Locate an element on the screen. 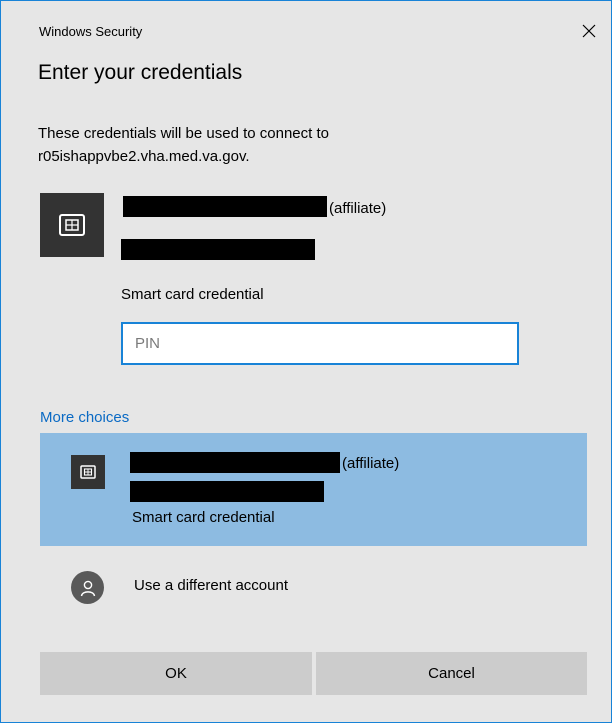 This screenshot has height=723, width=612. user-icon is located at coordinates (87, 588).